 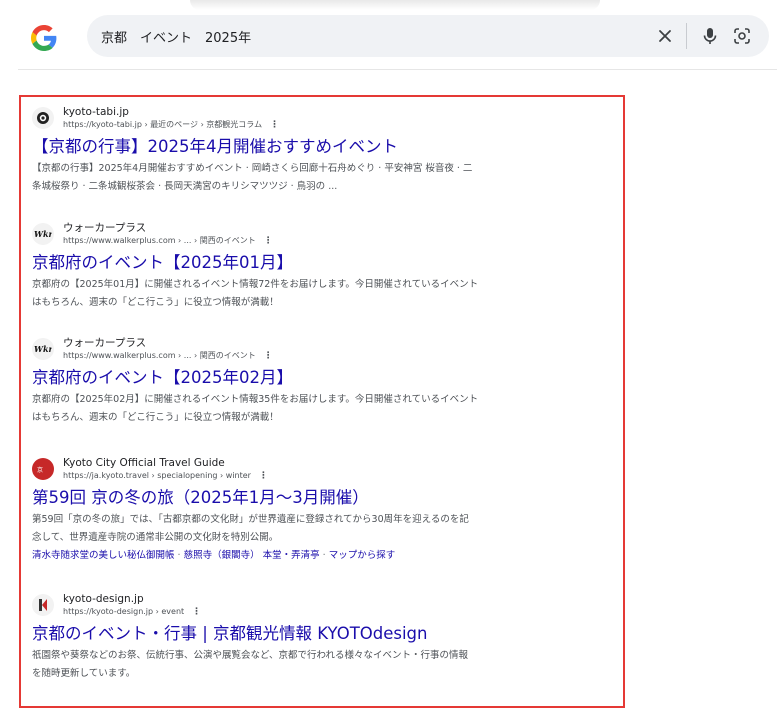 What do you see at coordinates (397, 69) in the screenshot?
I see `header-divider` at bounding box center [397, 69].